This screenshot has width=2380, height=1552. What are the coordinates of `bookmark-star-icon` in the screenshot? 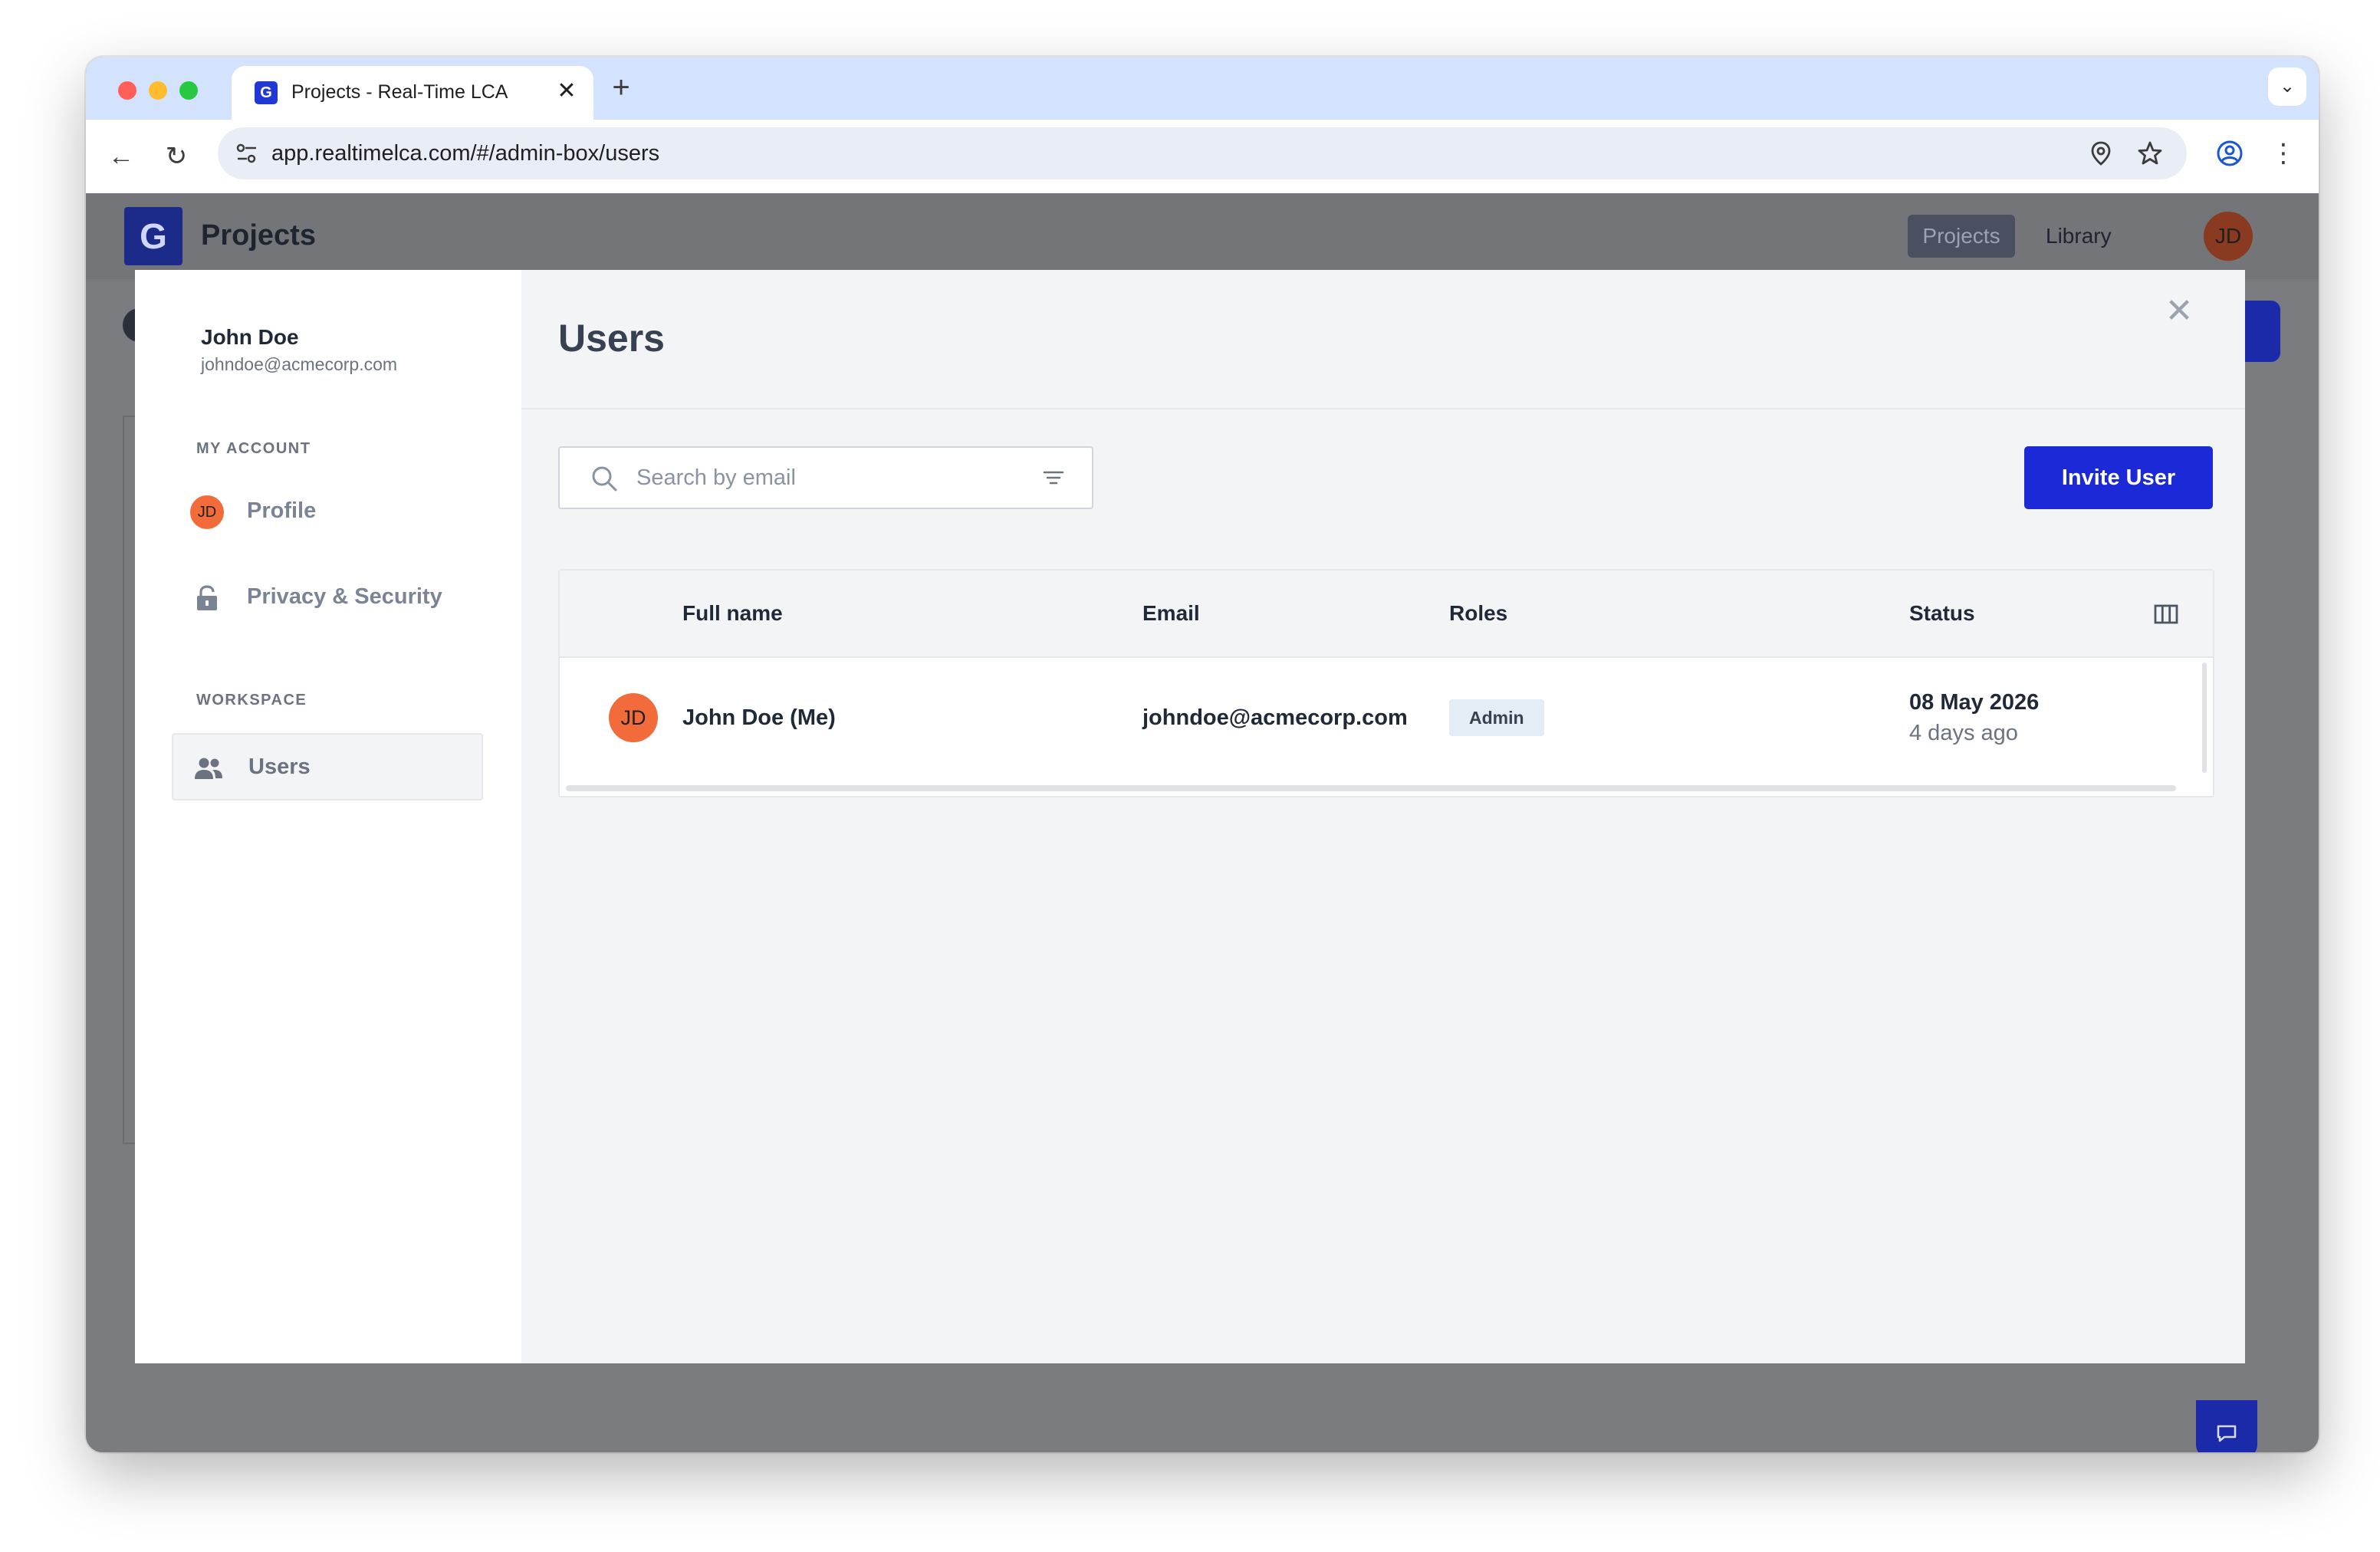 It's located at (2150, 153).